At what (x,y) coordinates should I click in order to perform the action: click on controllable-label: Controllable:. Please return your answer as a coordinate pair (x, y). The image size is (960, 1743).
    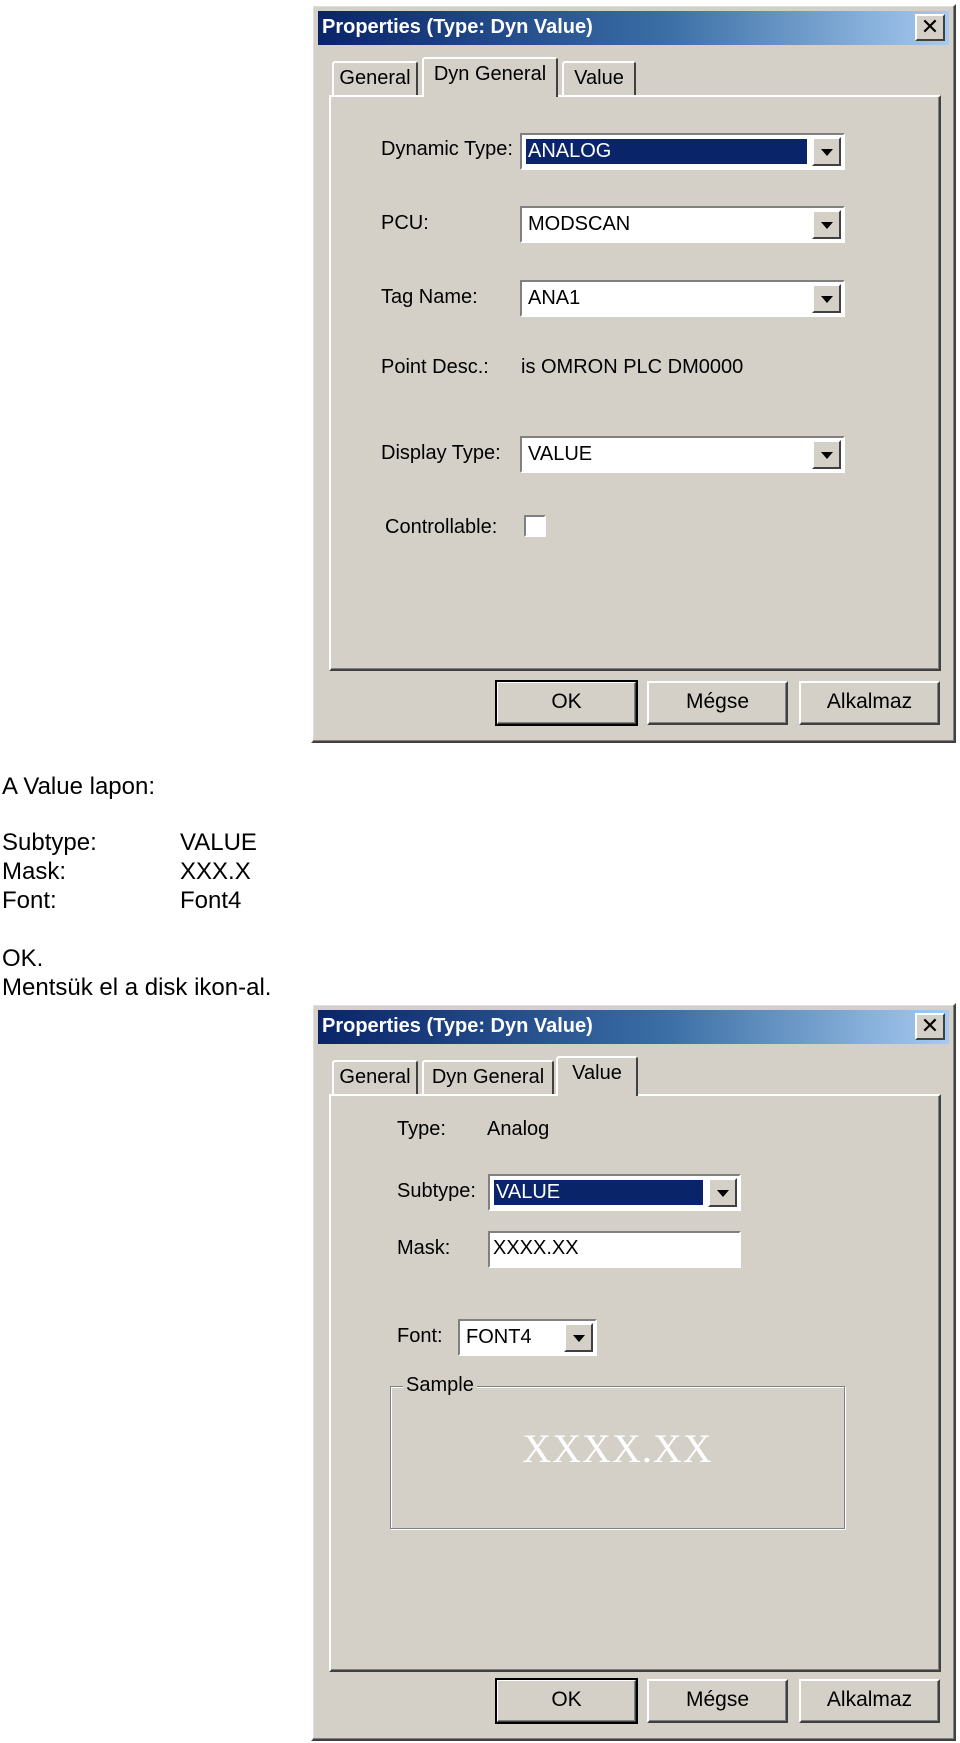
    Looking at the image, I should click on (441, 527).